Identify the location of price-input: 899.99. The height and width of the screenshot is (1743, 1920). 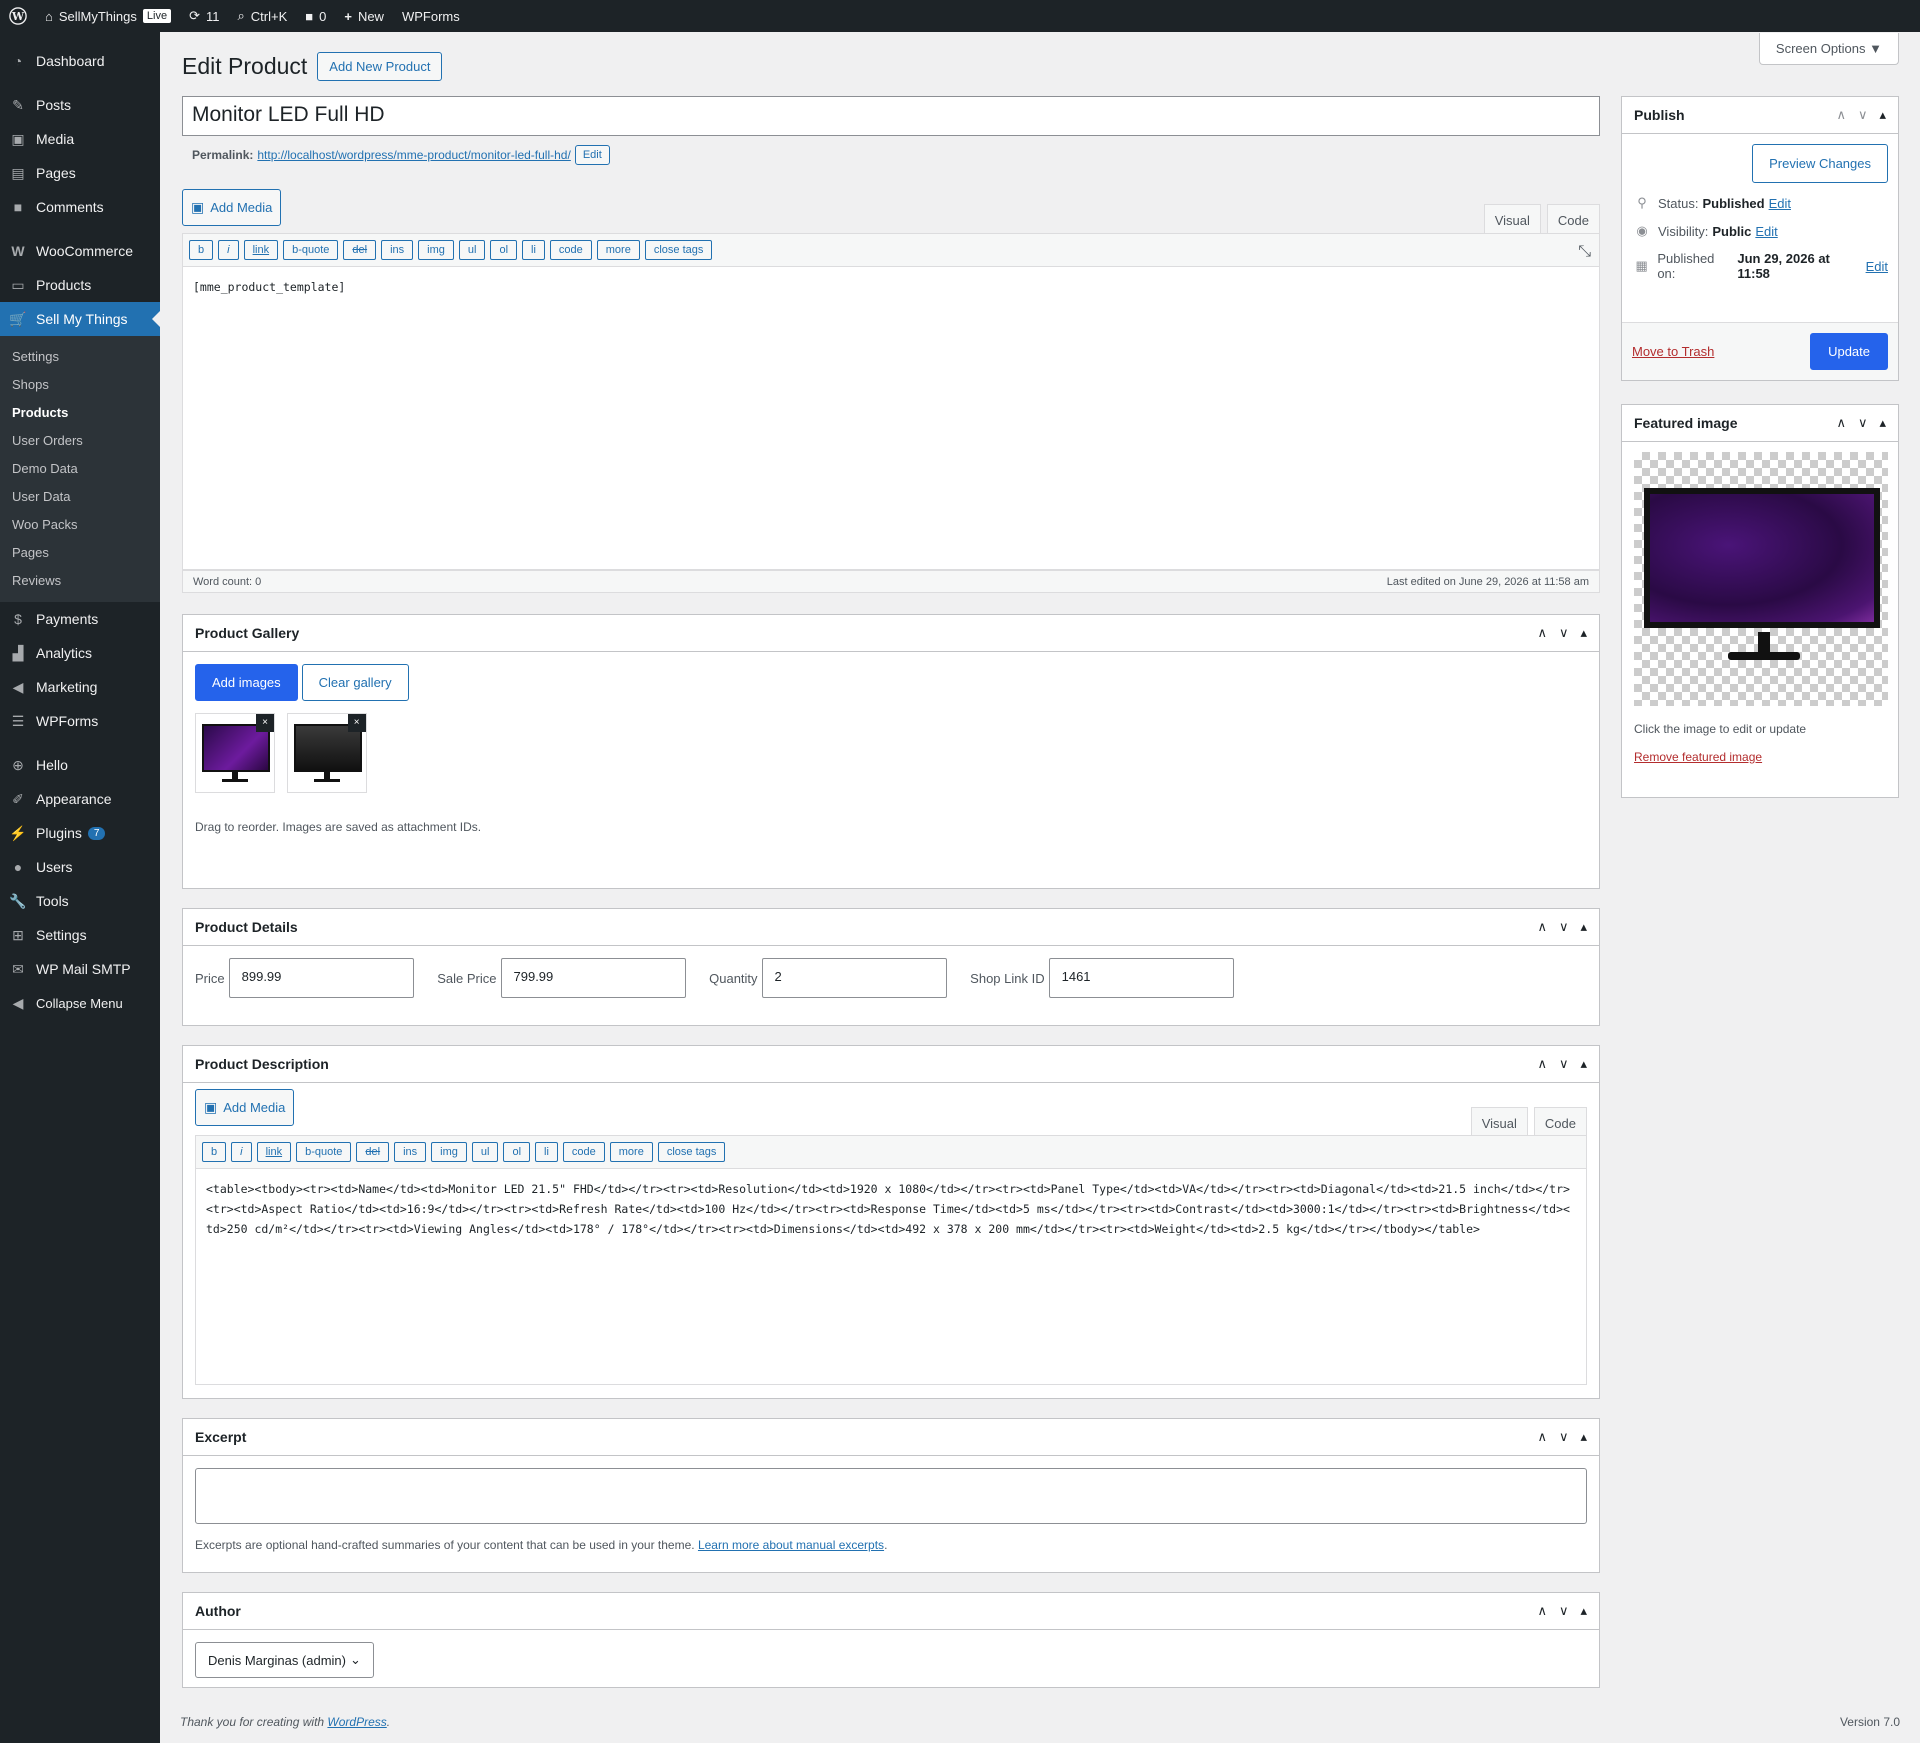
(321, 978).